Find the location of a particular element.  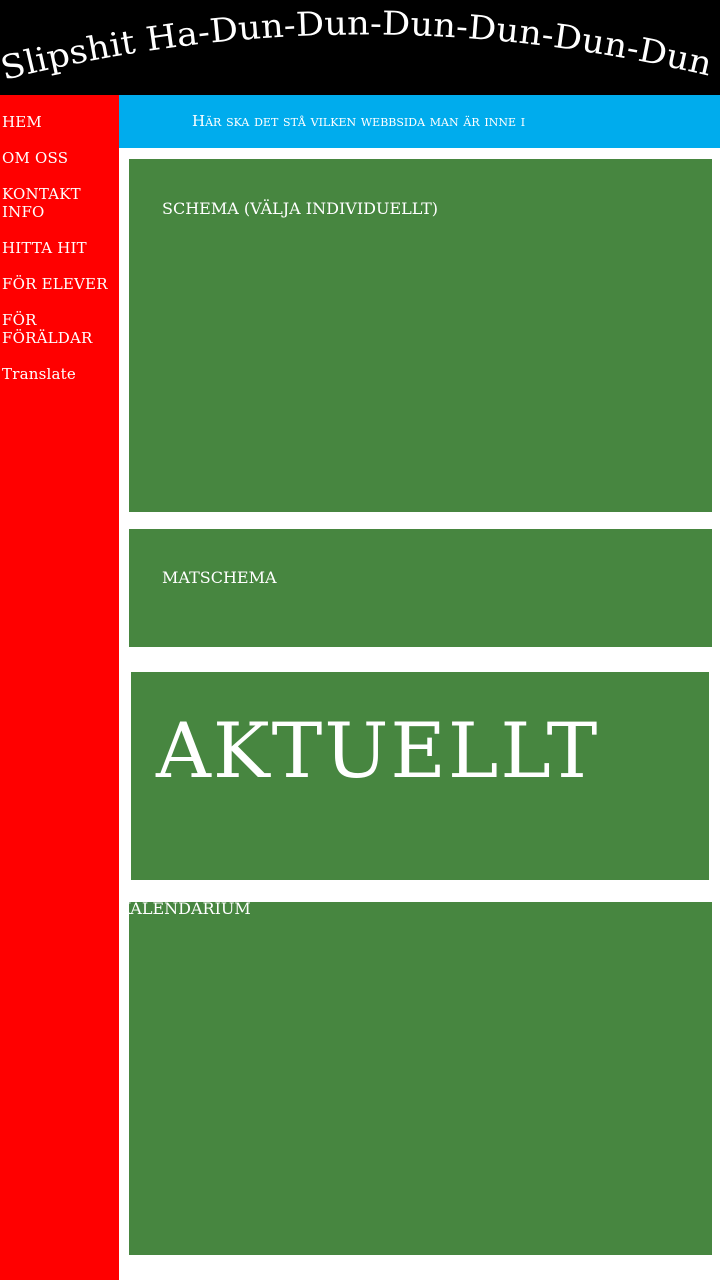

matschema-panel: MATSCHEMA is located at coordinates (420, 588).